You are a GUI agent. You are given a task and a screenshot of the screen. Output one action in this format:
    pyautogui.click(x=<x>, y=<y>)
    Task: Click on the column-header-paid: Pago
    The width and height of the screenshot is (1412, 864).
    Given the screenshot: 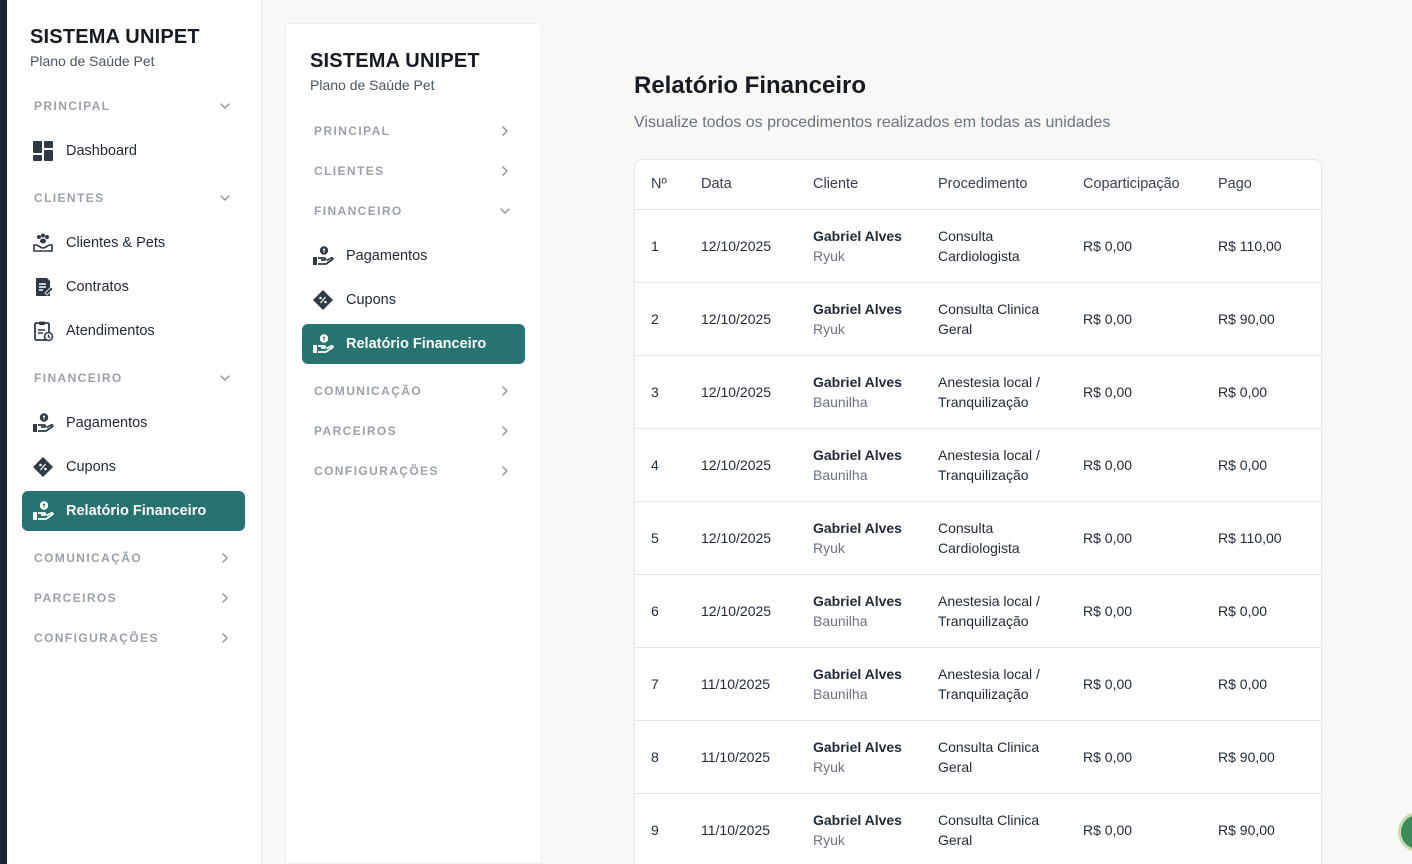 What is the action you would take?
    pyautogui.click(x=1269, y=185)
    